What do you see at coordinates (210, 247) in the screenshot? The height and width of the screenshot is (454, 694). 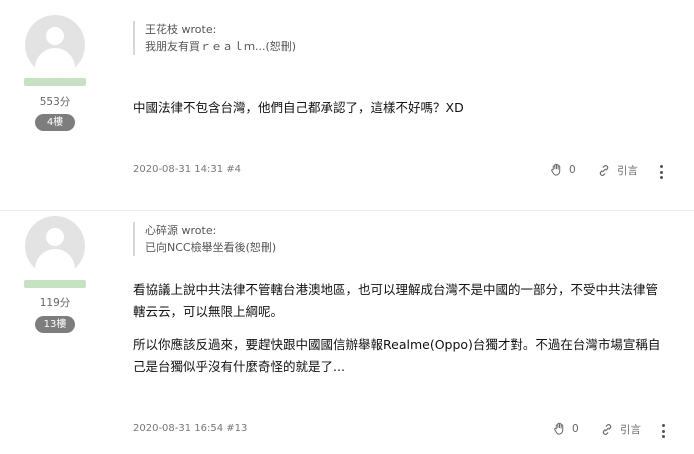 I see `quote-excerpt: 已向NCC檢舉坐看後(恕刪)` at bounding box center [210, 247].